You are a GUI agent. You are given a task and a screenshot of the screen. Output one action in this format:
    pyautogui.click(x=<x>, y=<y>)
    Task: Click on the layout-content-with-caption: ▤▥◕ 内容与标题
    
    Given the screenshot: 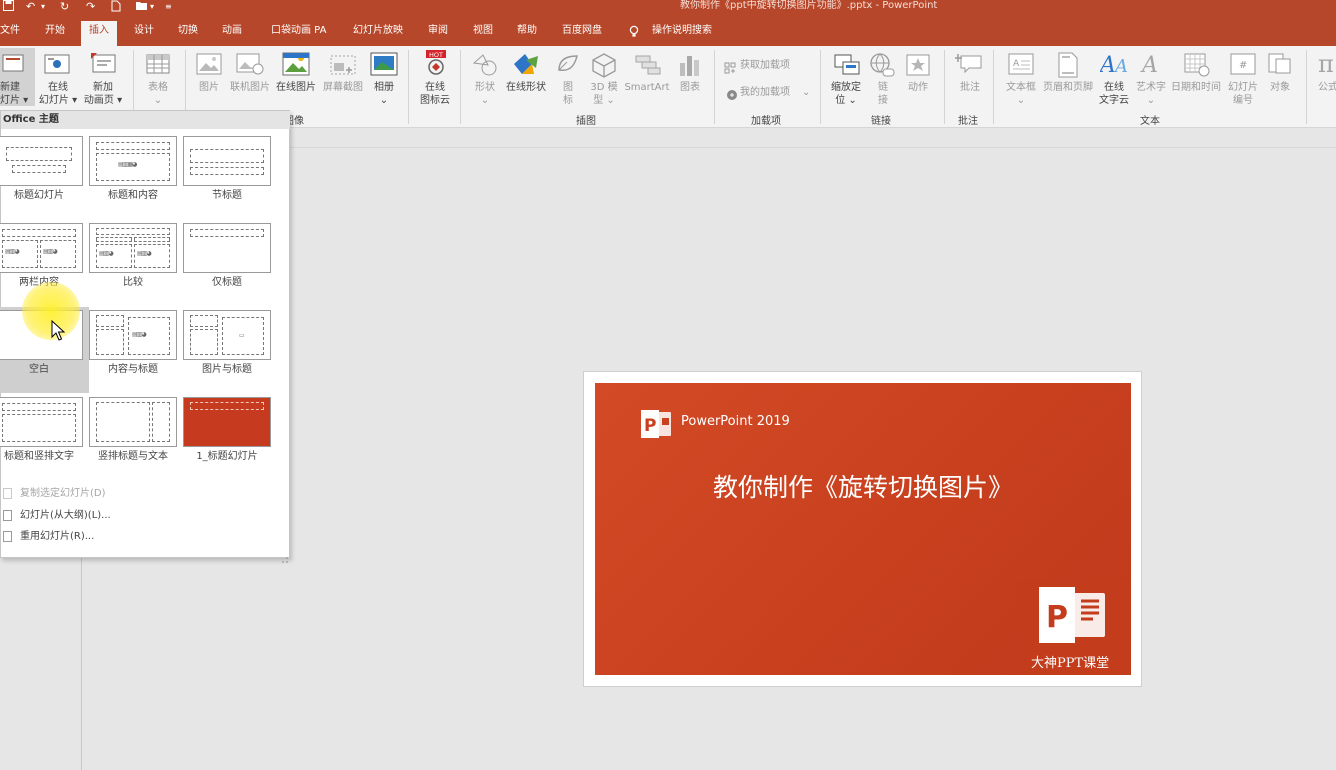 What is the action you would take?
    pyautogui.click(x=136, y=352)
    